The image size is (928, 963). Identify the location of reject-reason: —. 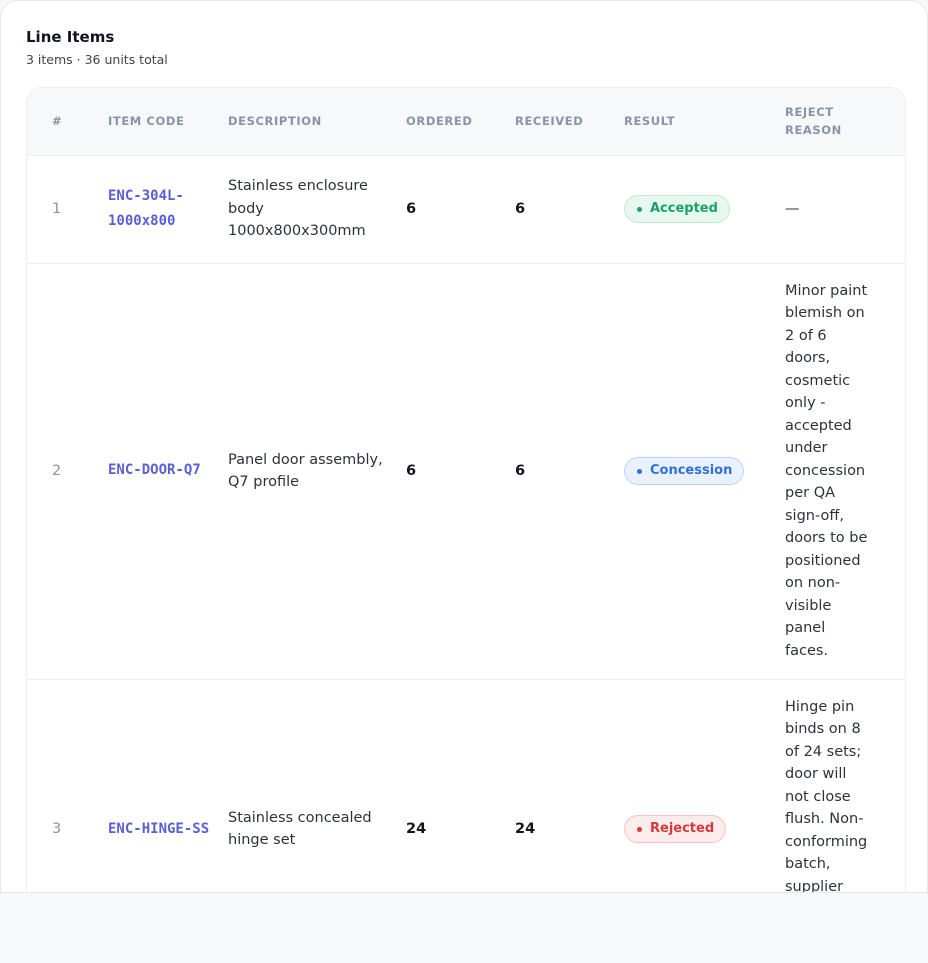
(792, 208).